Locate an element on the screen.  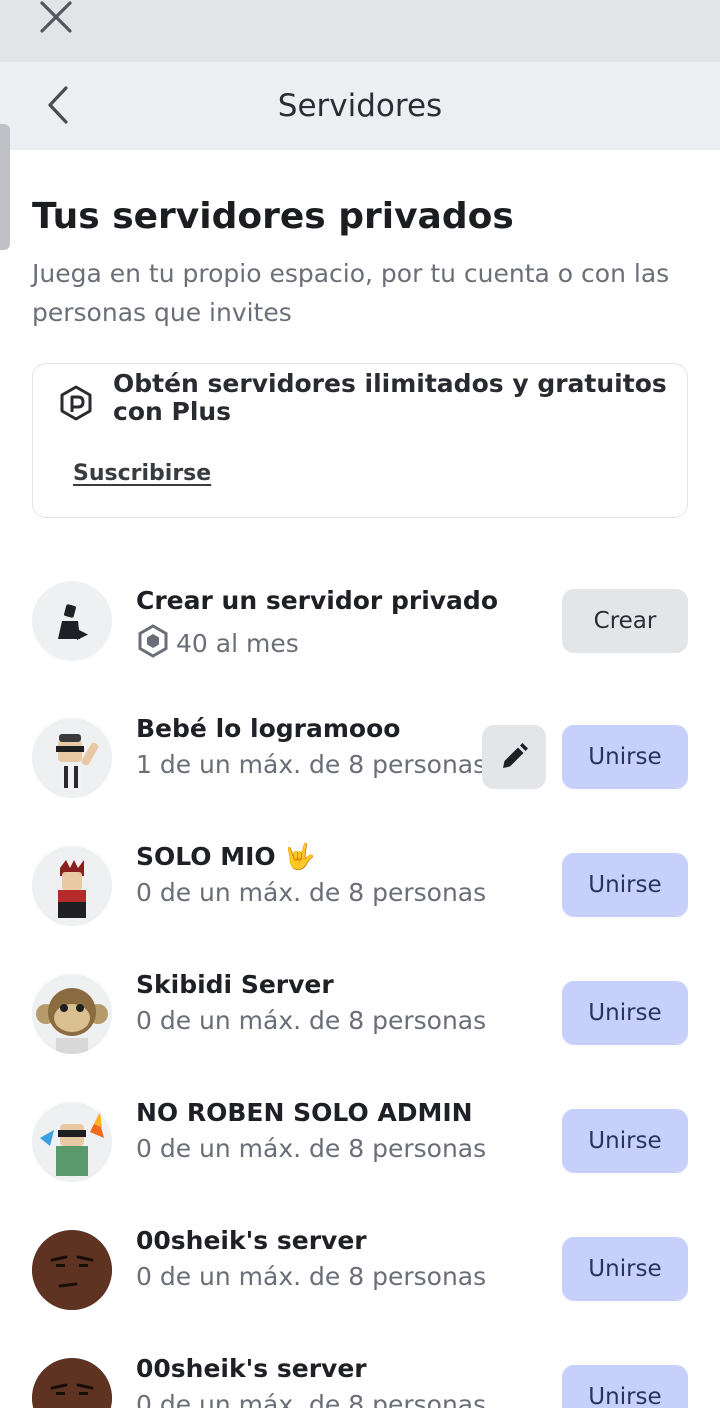
create-server-price-text: 40 al mes is located at coordinates (237, 643).